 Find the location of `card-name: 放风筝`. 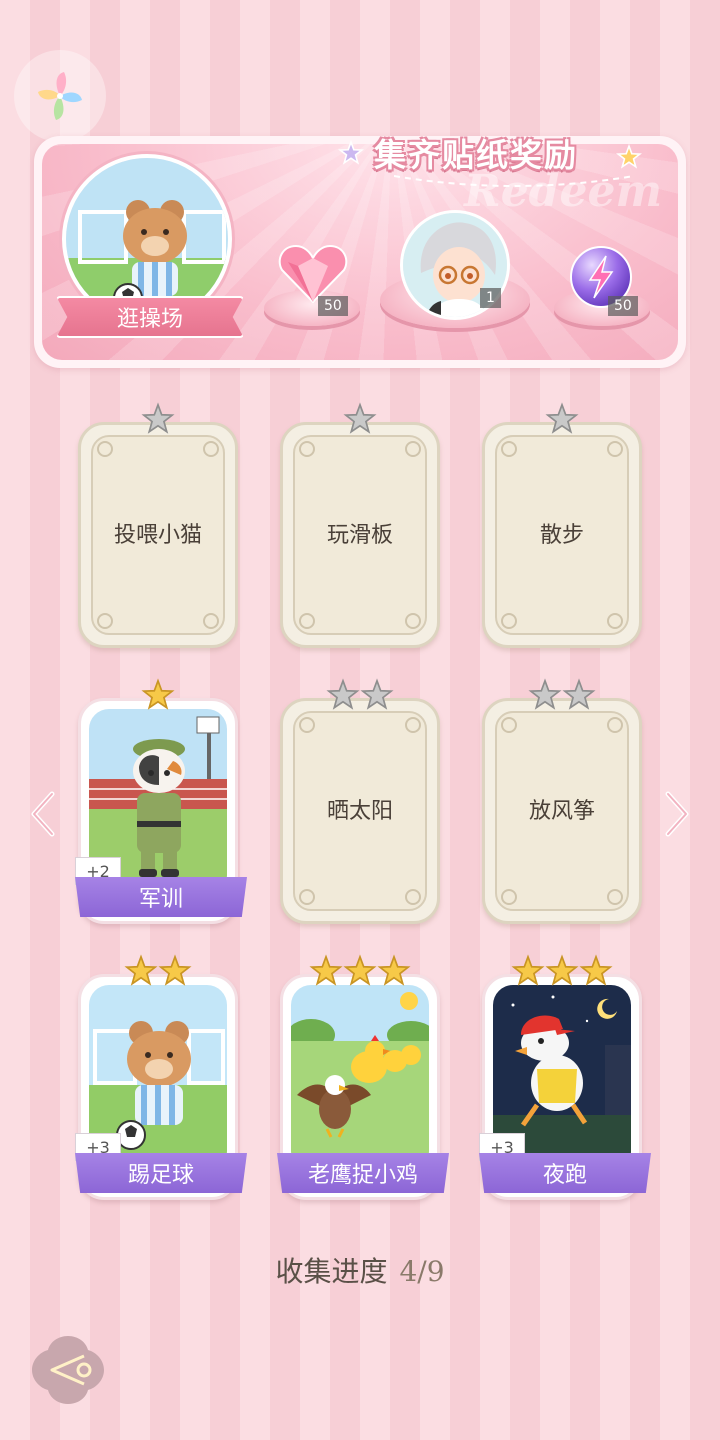

card-name: 放风筝 is located at coordinates (561, 811).